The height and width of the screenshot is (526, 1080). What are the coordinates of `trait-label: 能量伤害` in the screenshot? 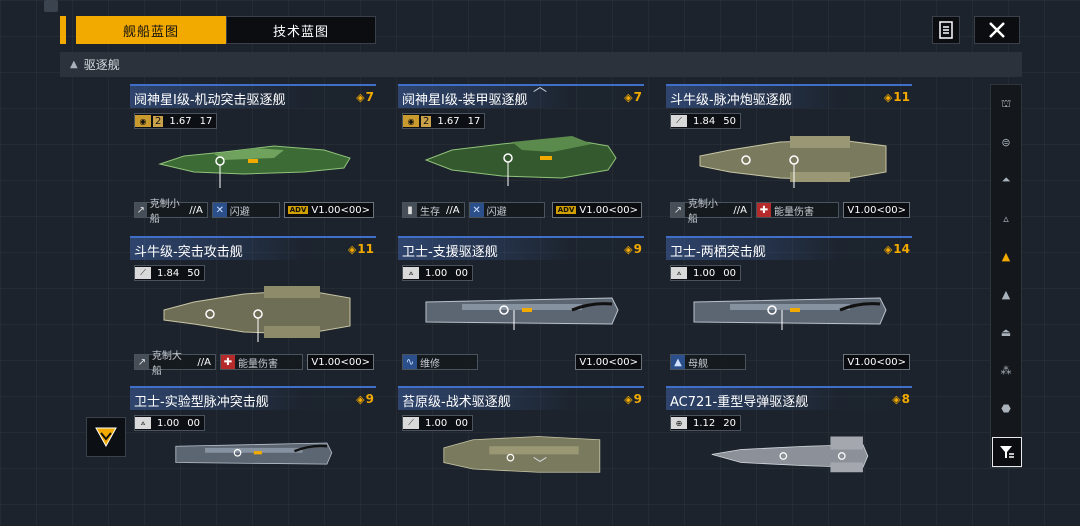 It's located at (258, 364).